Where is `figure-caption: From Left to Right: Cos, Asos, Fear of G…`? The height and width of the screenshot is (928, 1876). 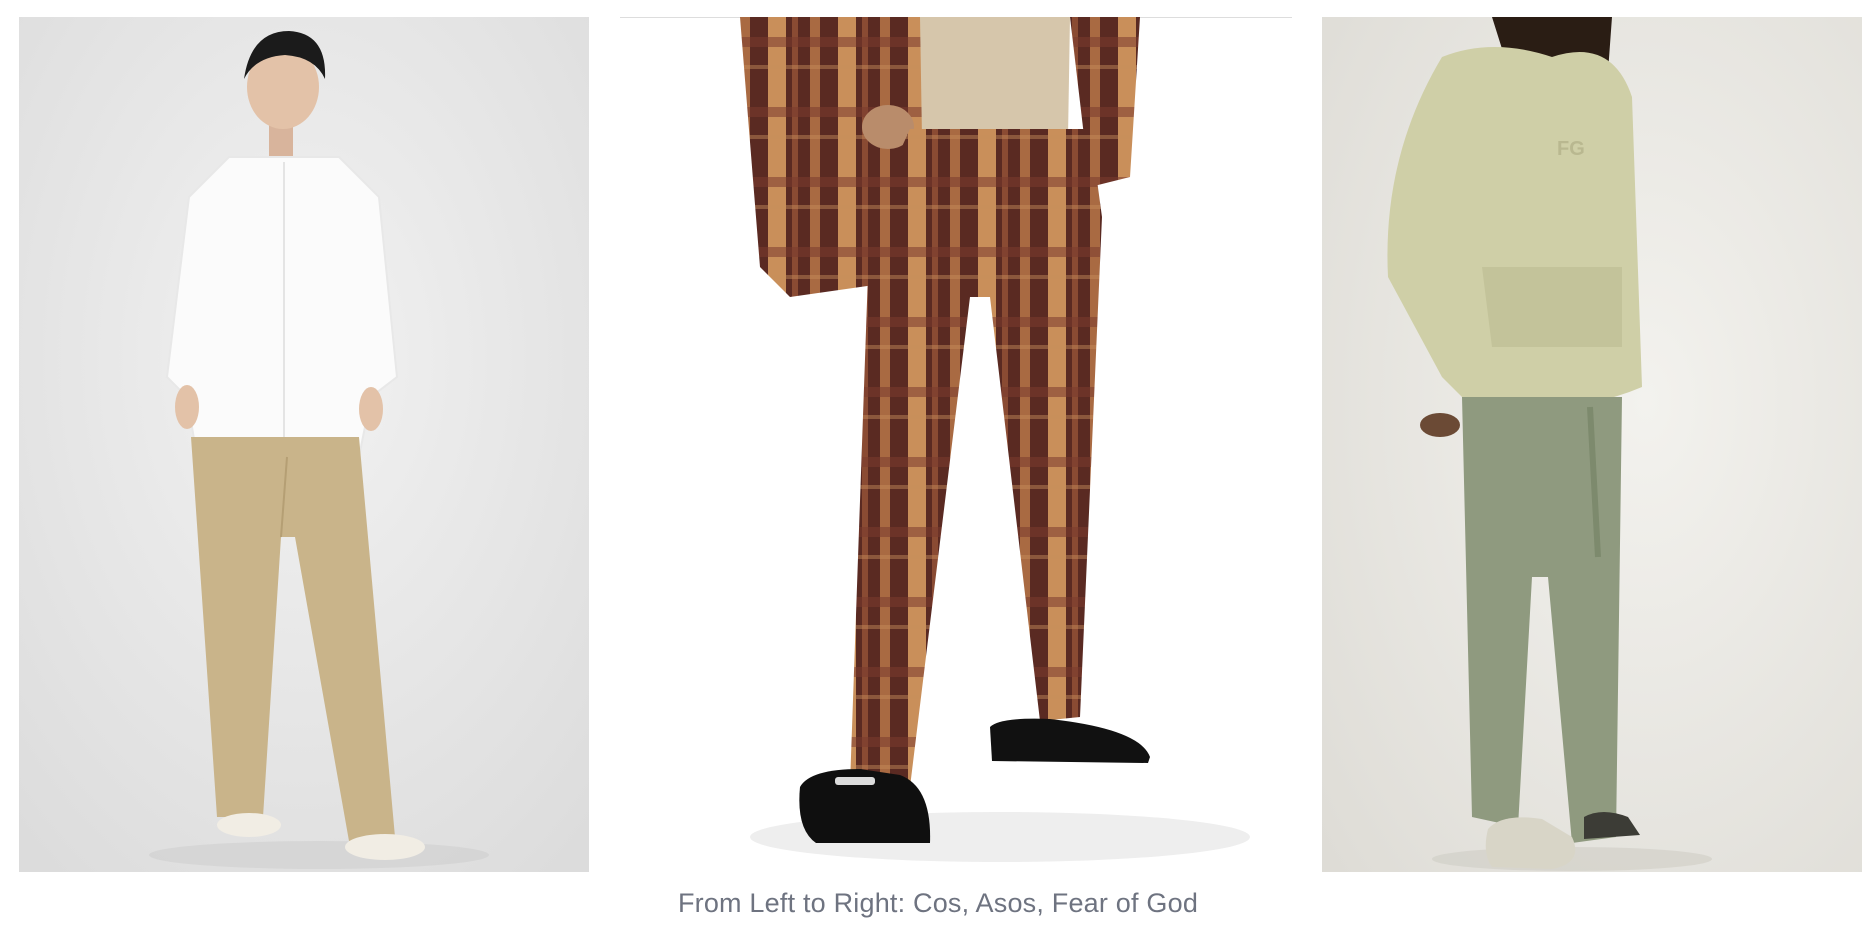 figure-caption: From Left to Right: Cos, Asos, Fear of G… is located at coordinates (938, 903).